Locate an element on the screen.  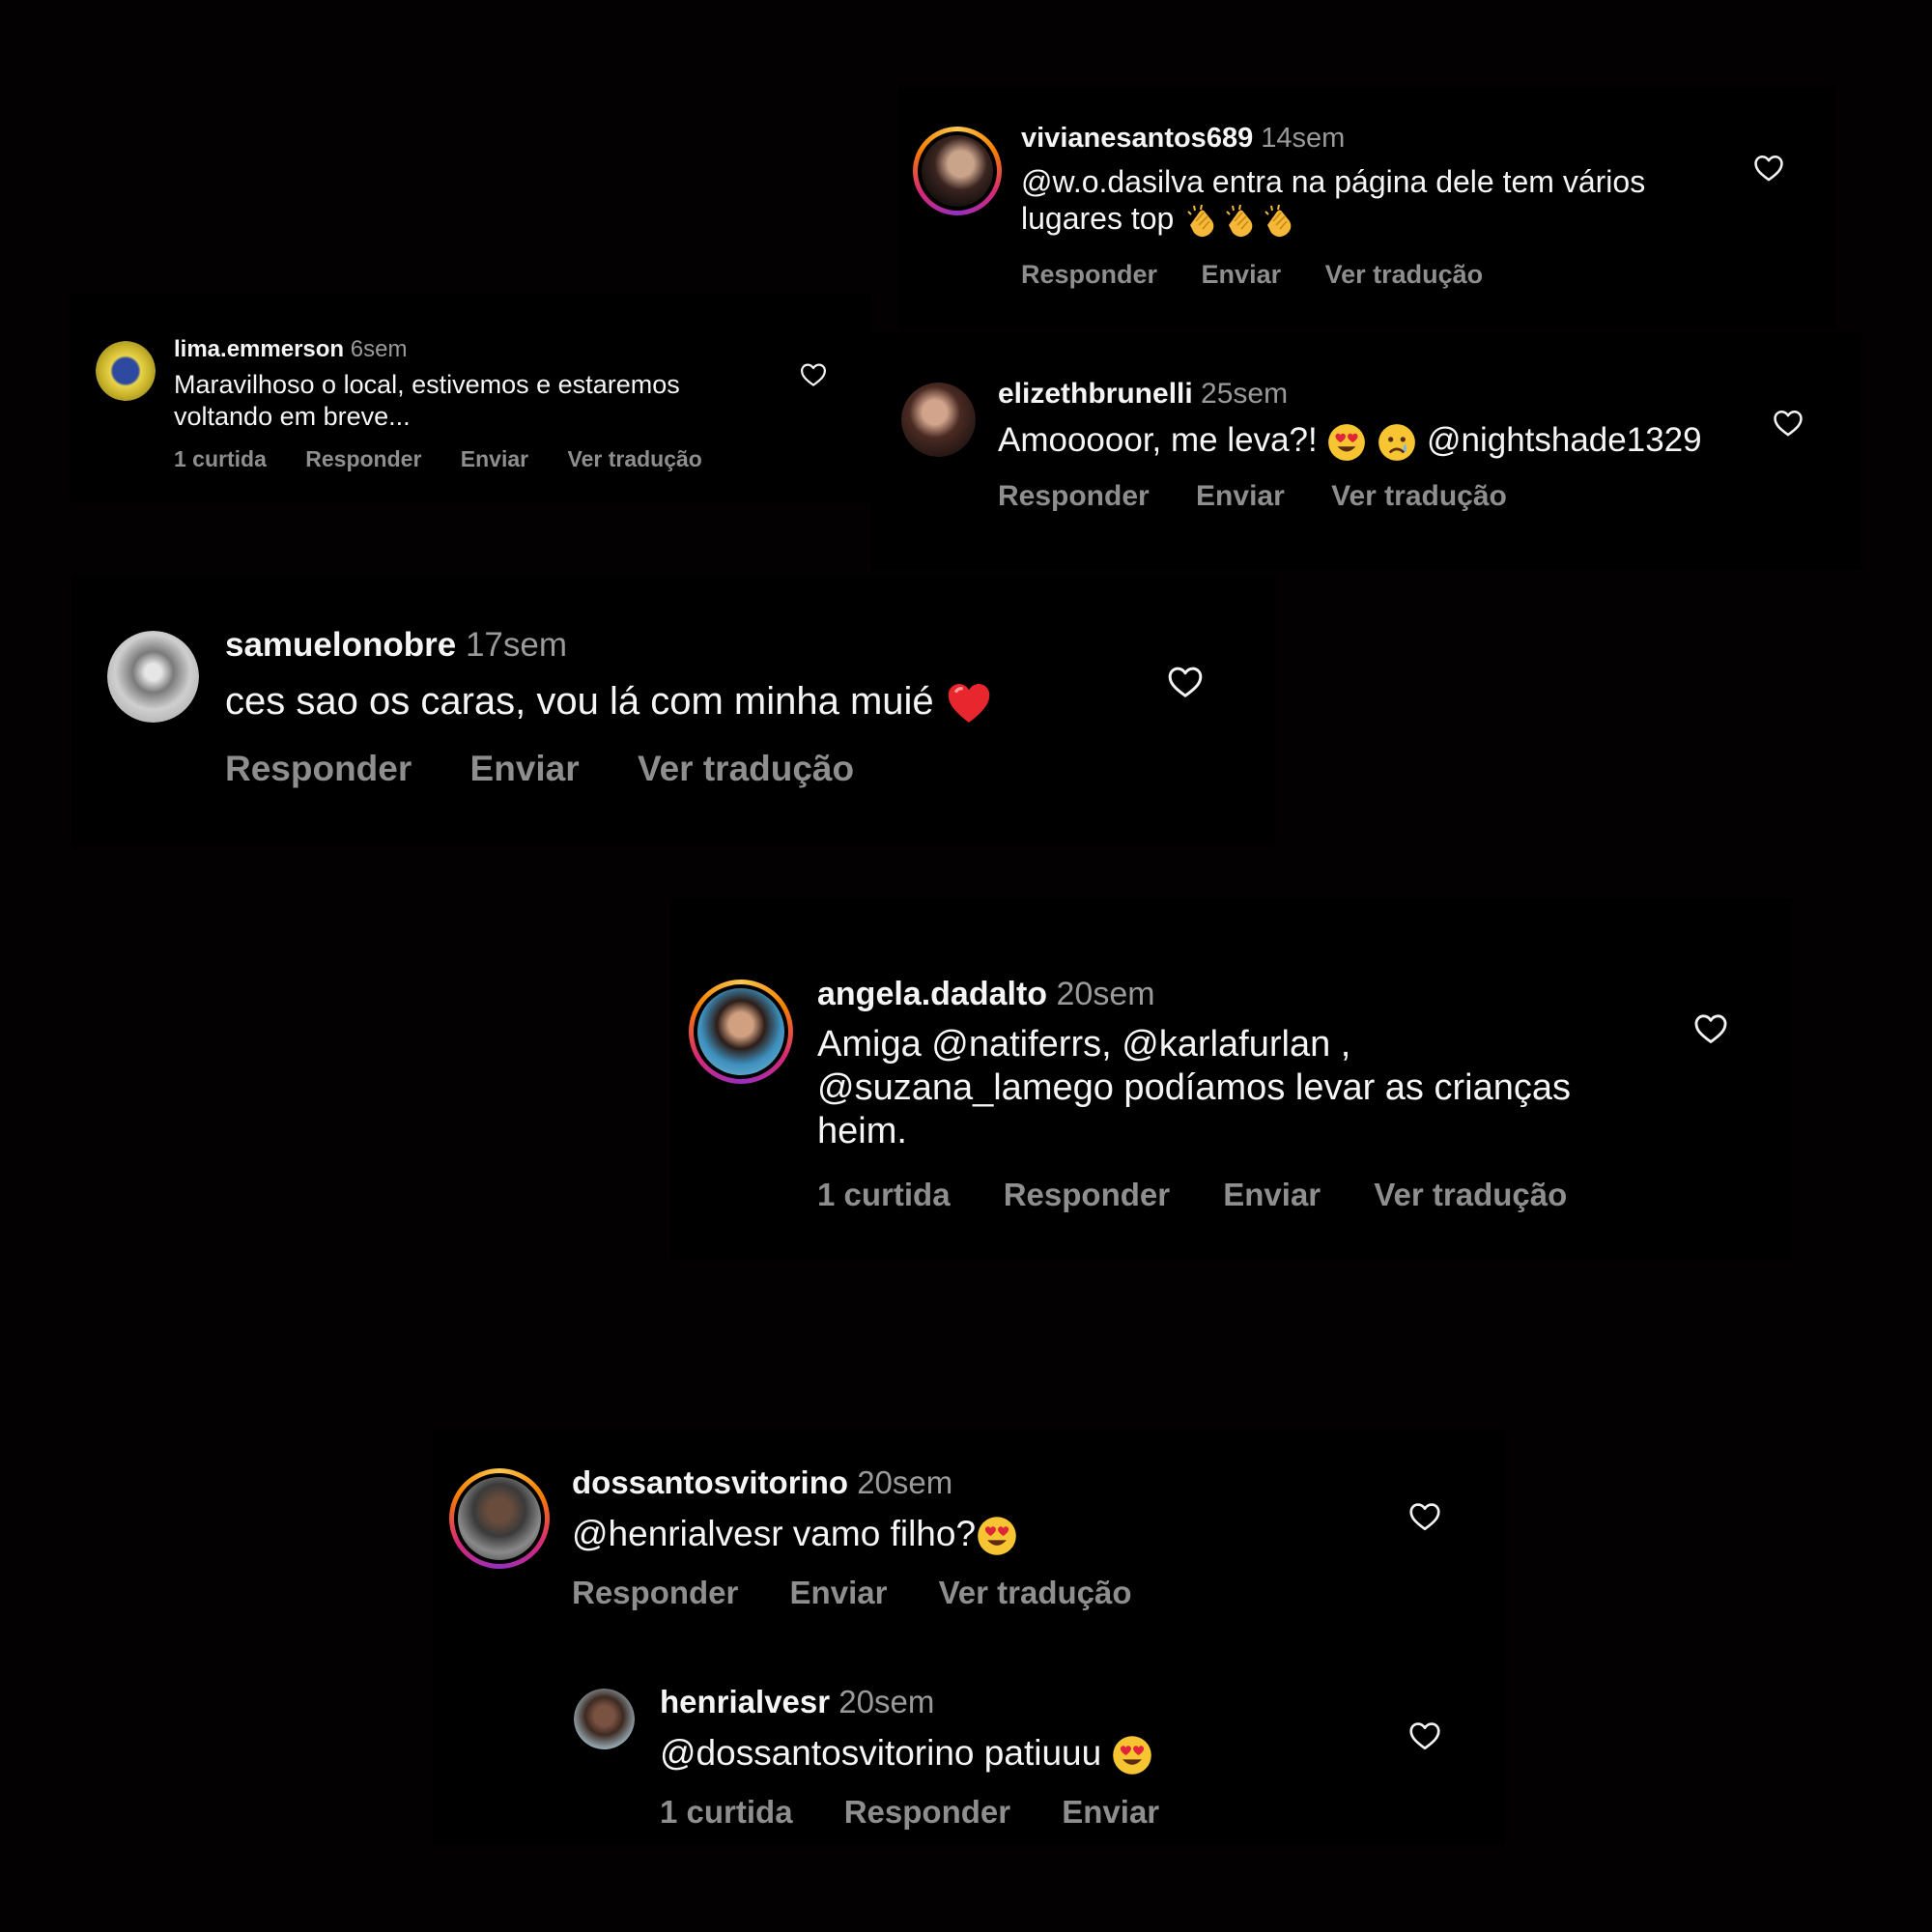
comment-text: ces sao os caras, vou lá com minha muié is located at coordinates (659, 702).